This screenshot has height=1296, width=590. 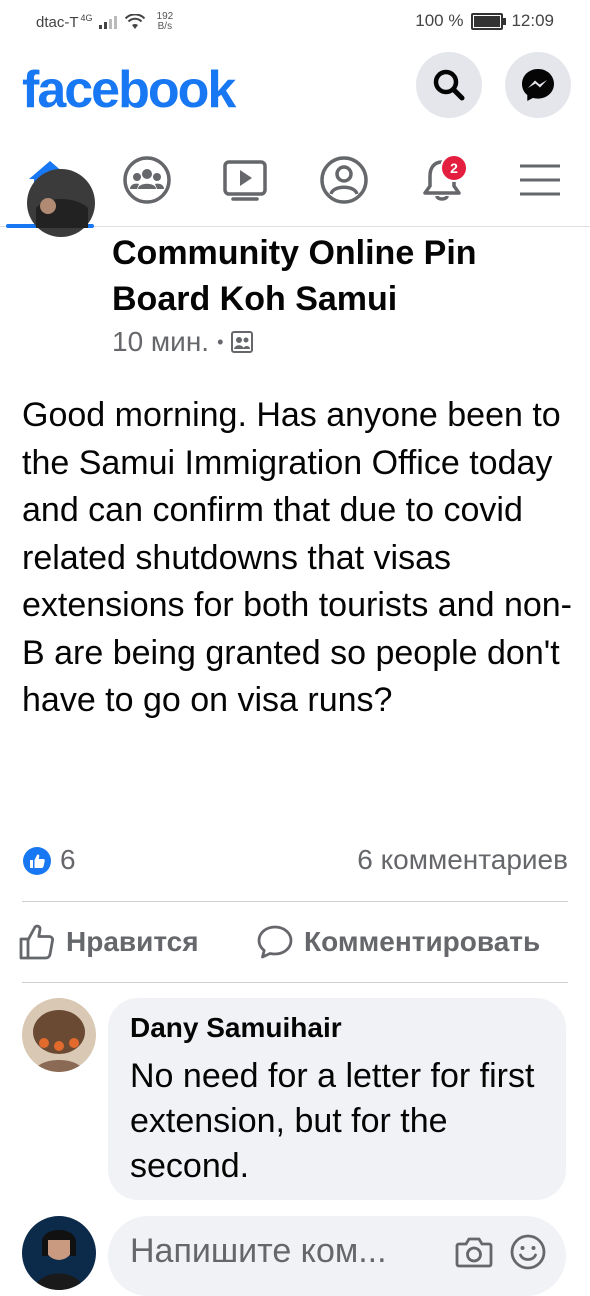 What do you see at coordinates (57, 22) in the screenshot?
I see `carrier-label: dtac-T` at bounding box center [57, 22].